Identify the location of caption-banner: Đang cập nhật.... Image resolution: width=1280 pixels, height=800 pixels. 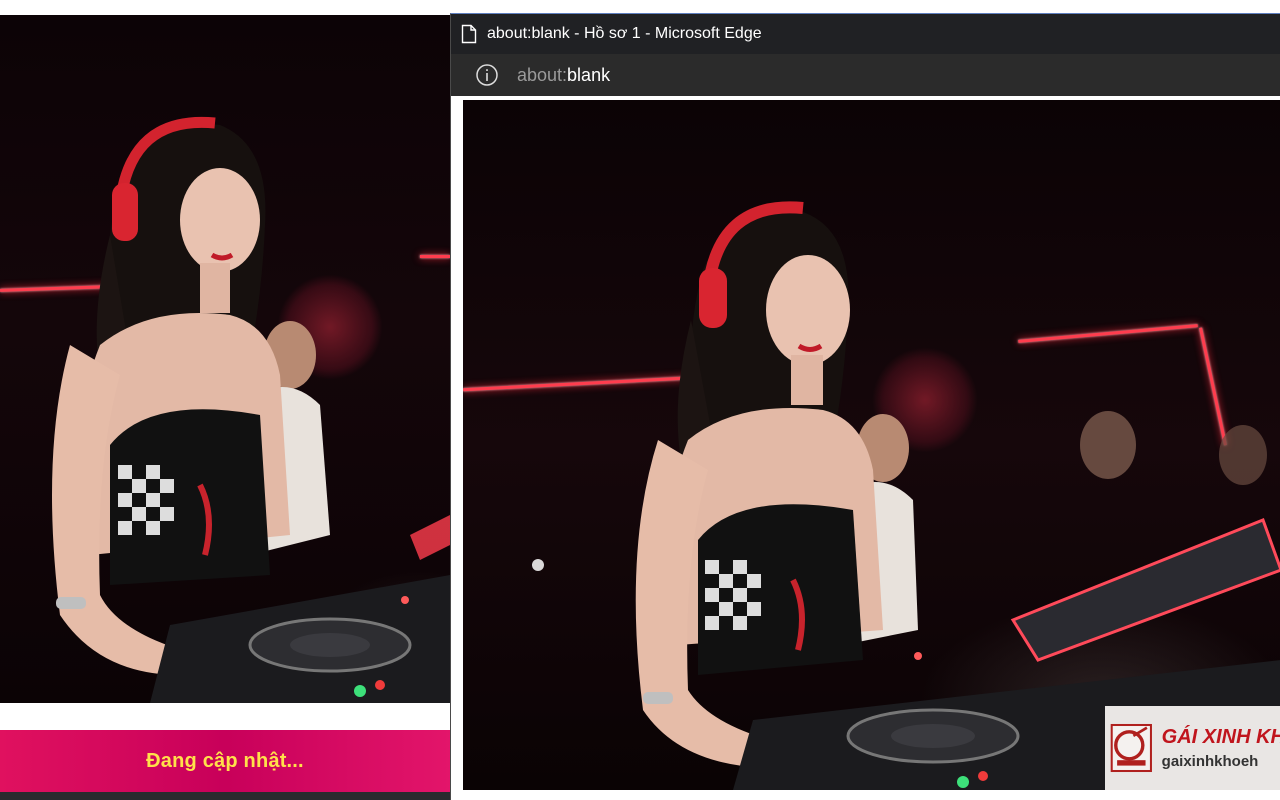
(225, 761).